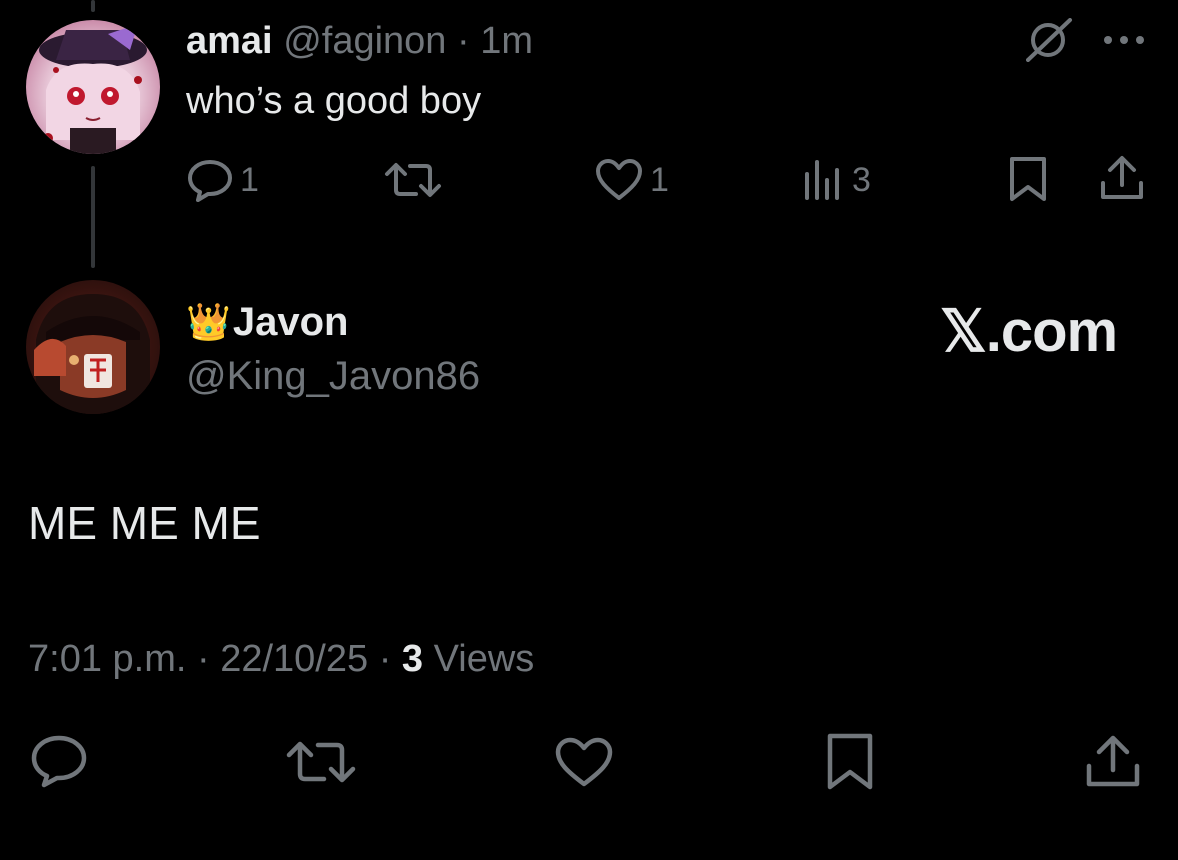 Image resolution: width=1178 pixels, height=860 pixels. What do you see at coordinates (229, 41) in the screenshot?
I see `reply-display-name: amai` at bounding box center [229, 41].